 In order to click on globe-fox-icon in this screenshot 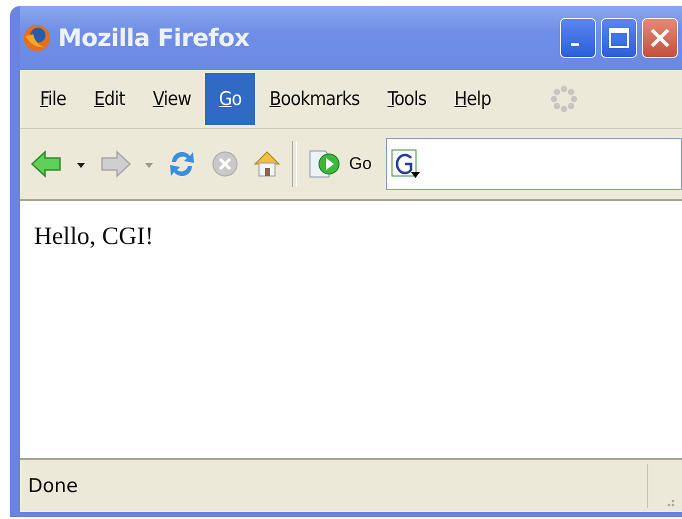, I will do `click(37, 38)`.